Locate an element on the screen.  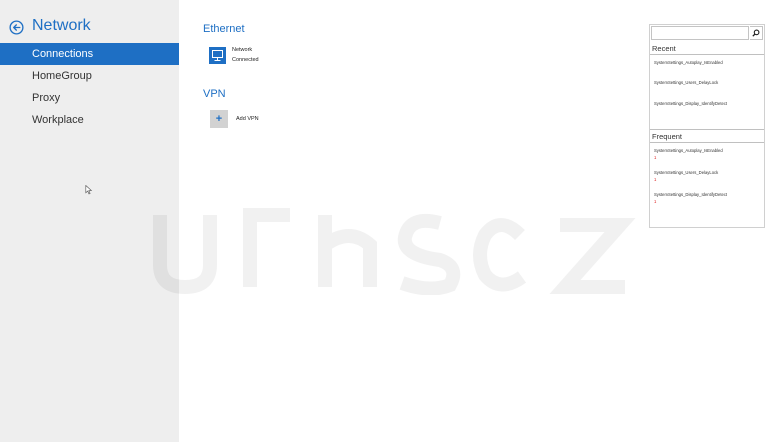
network-connection-tile: Network Connected is located at coordinates (234, 55).